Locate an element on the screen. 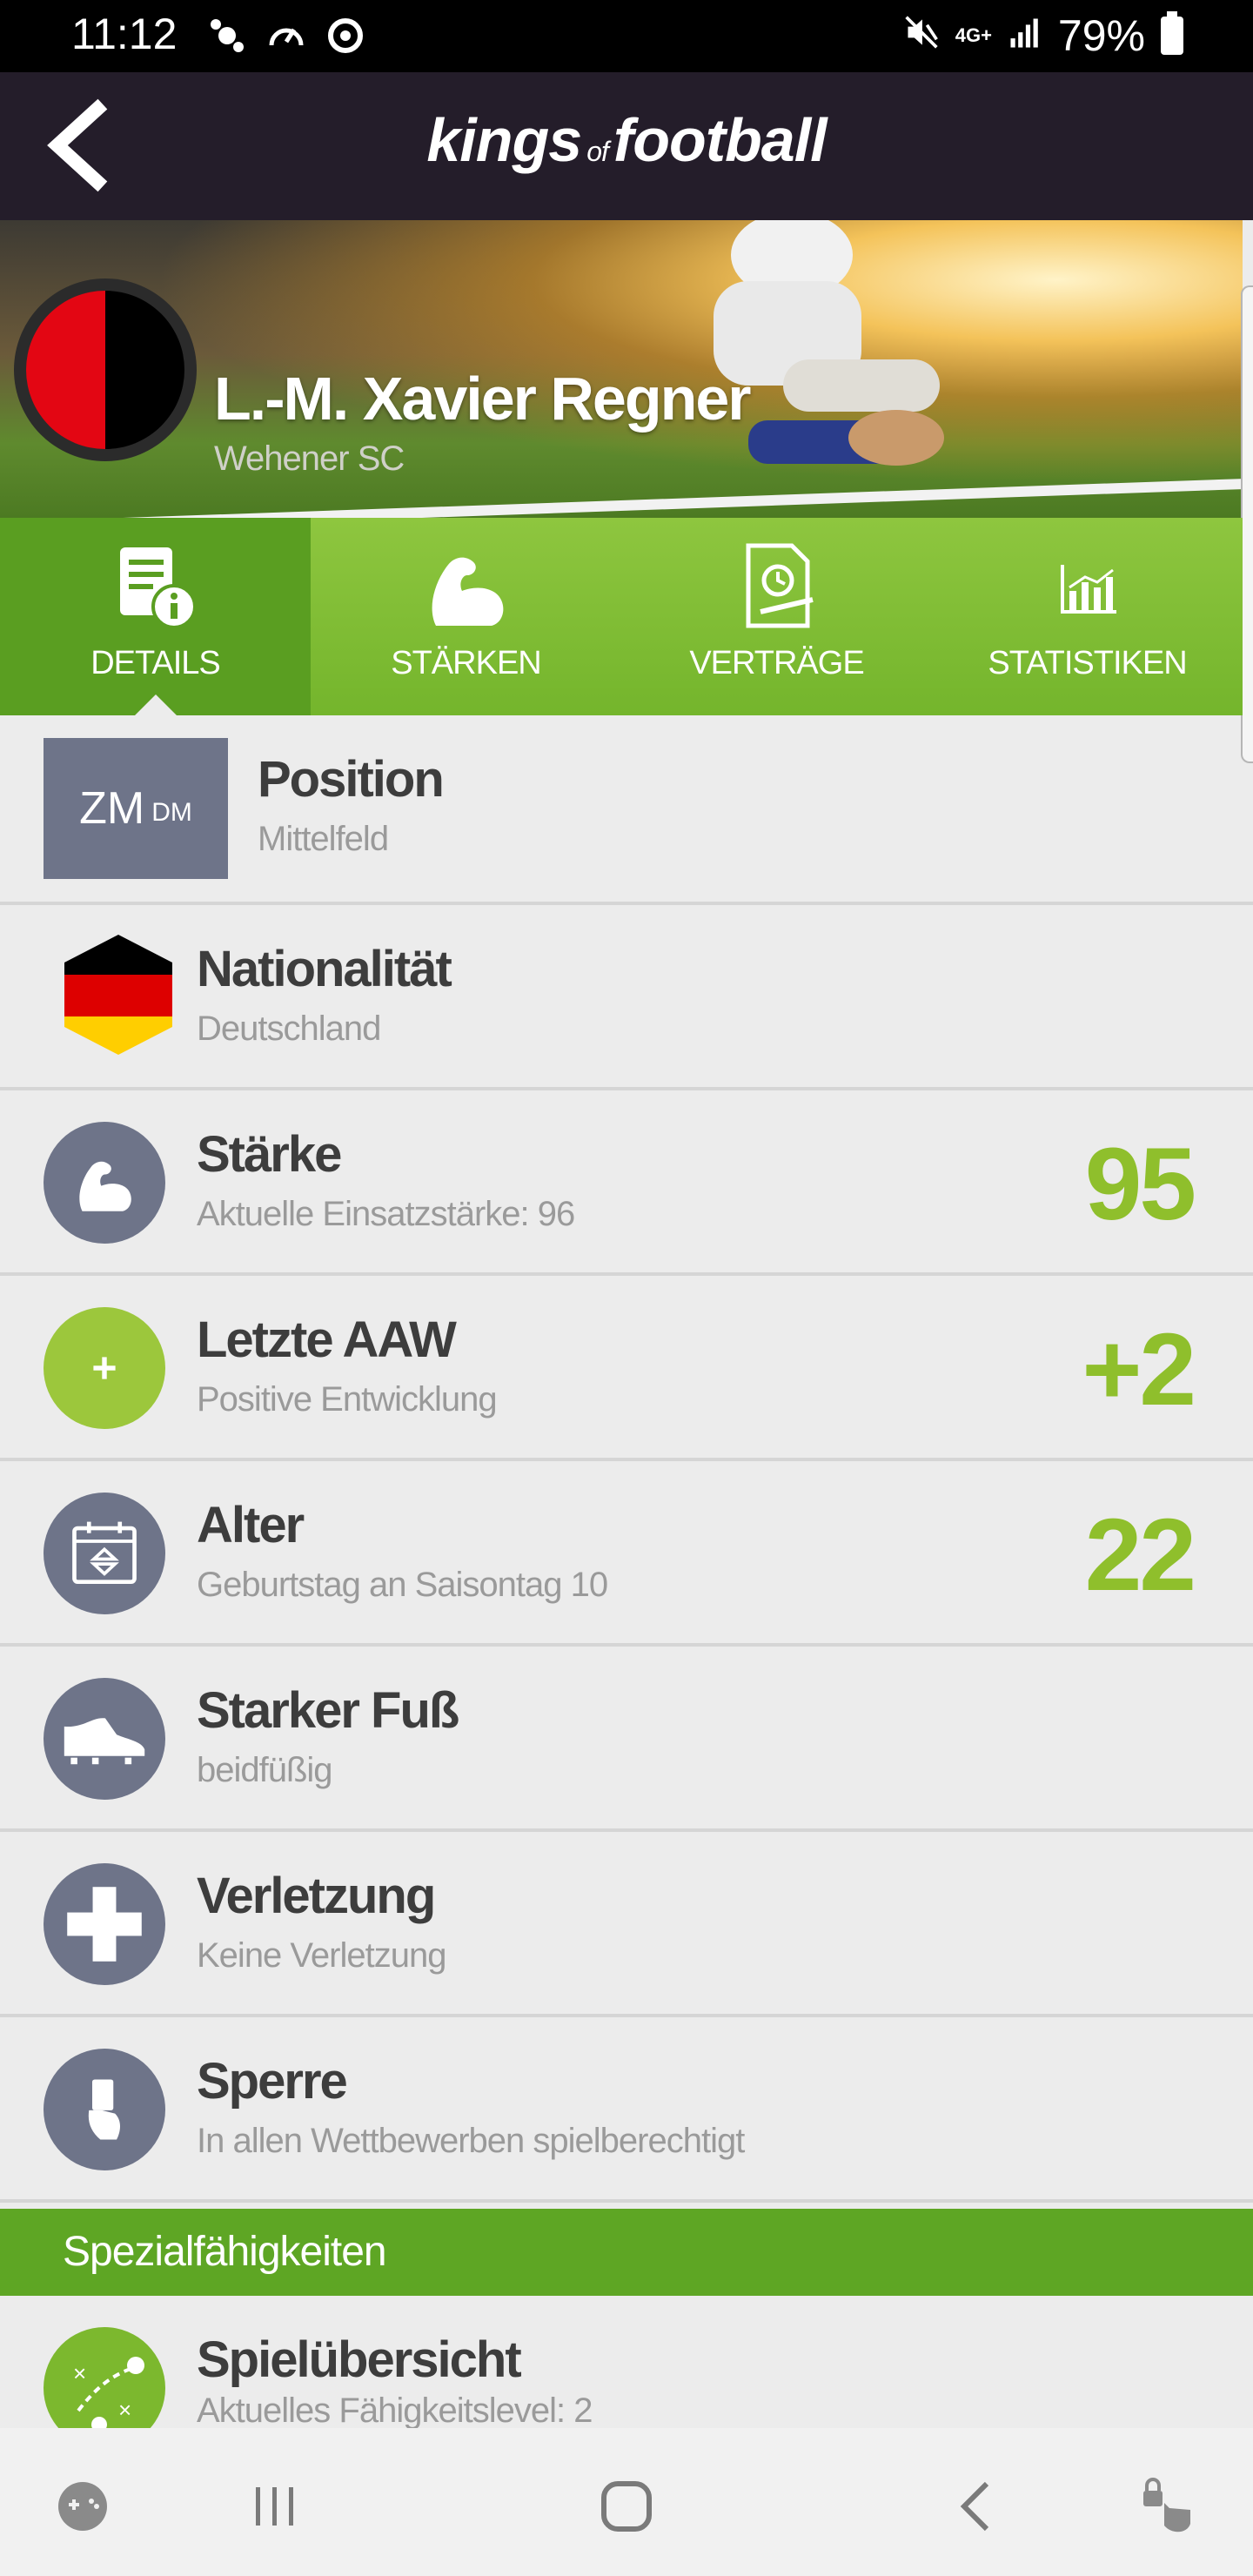  contract-icon is located at coordinates (780, 586).